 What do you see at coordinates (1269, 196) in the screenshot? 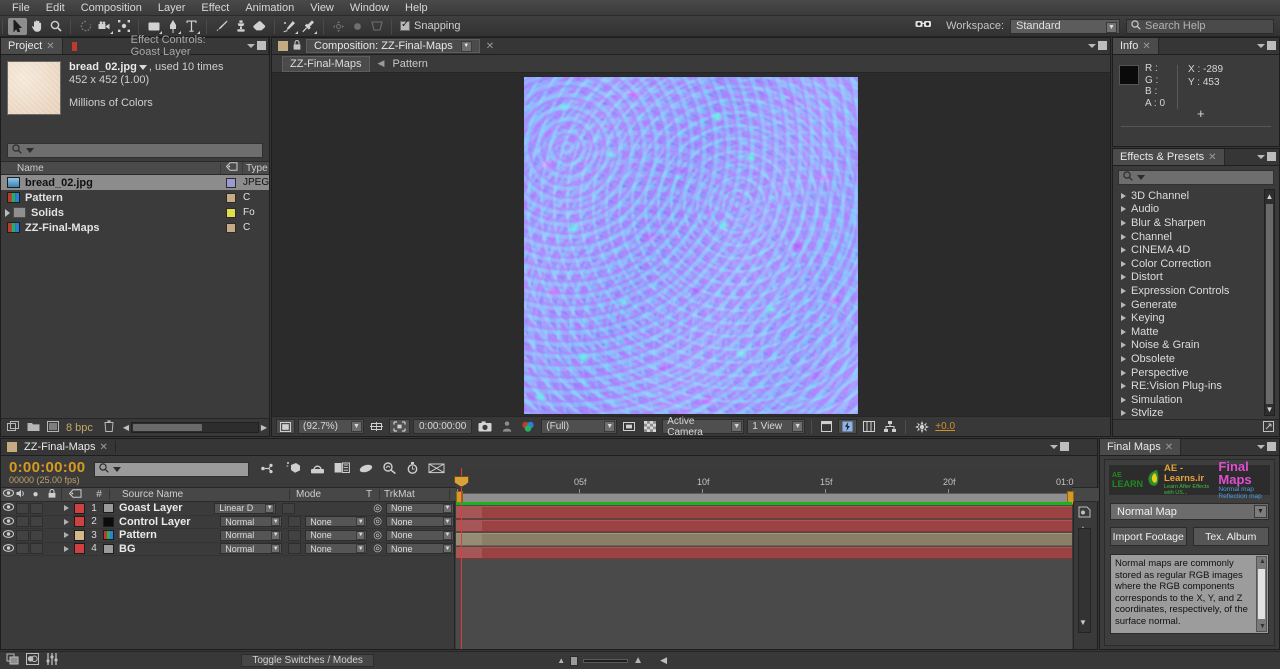
I see `scroll-up-arrow-icon: ▲` at bounding box center [1269, 196].